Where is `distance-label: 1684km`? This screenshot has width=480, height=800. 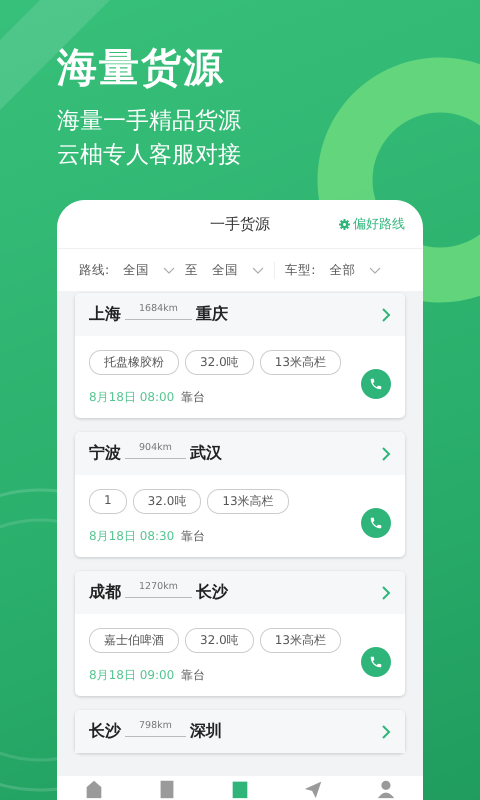
distance-label: 1684km is located at coordinates (158, 311).